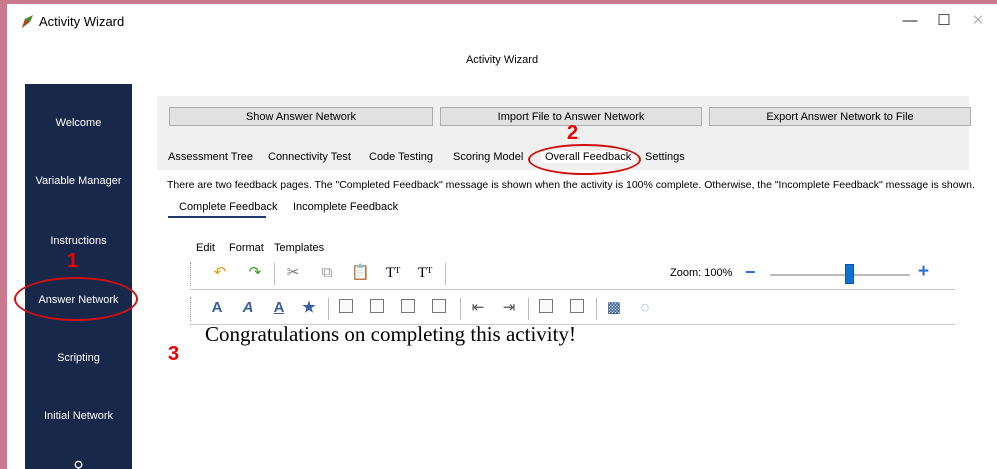 The width and height of the screenshot is (997, 469). What do you see at coordinates (78, 463) in the screenshot?
I see `search-icon: ⚲` at bounding box center [78, 463].